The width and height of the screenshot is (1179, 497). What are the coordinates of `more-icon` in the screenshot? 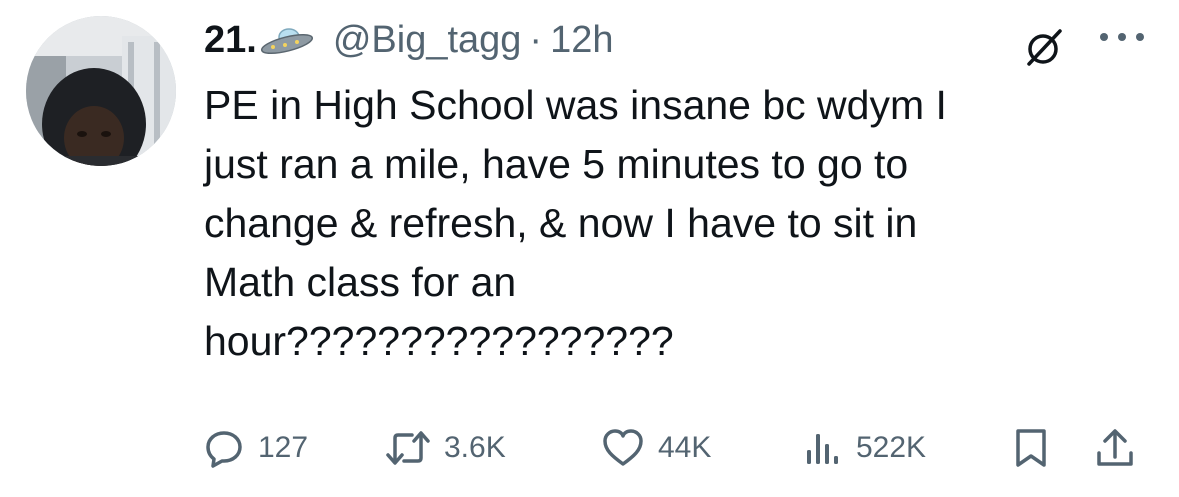 It's located at (1122, 37).